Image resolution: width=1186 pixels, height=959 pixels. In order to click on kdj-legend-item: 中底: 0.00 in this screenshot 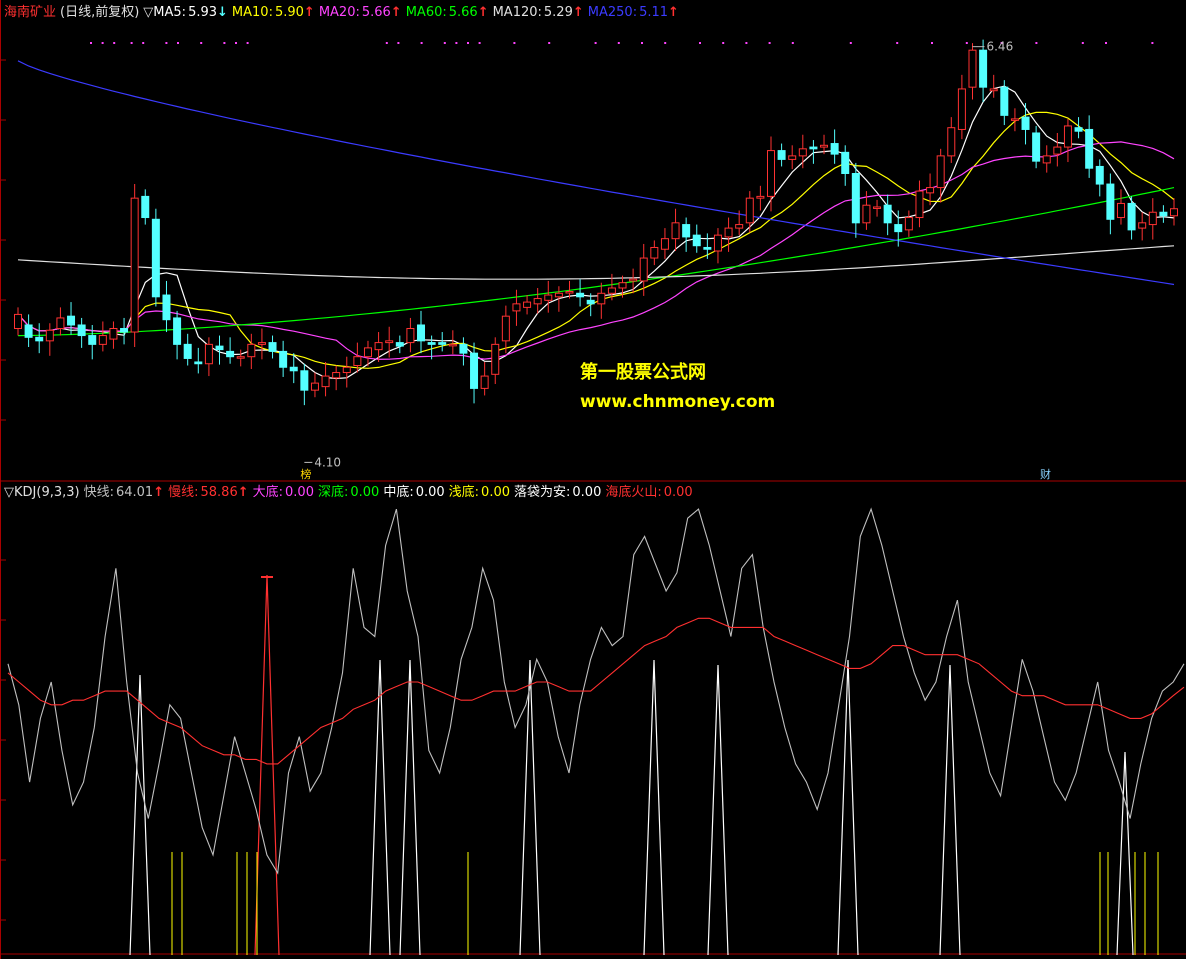, I will do `click(413, 492)`.